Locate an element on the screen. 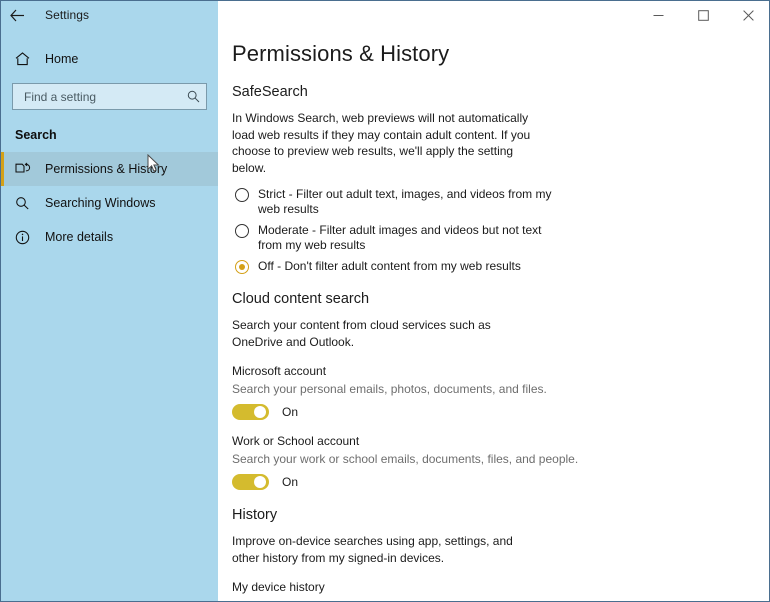 This screenshot has height=602, width=770. minimize-icon is located at coordinates (658, 15).